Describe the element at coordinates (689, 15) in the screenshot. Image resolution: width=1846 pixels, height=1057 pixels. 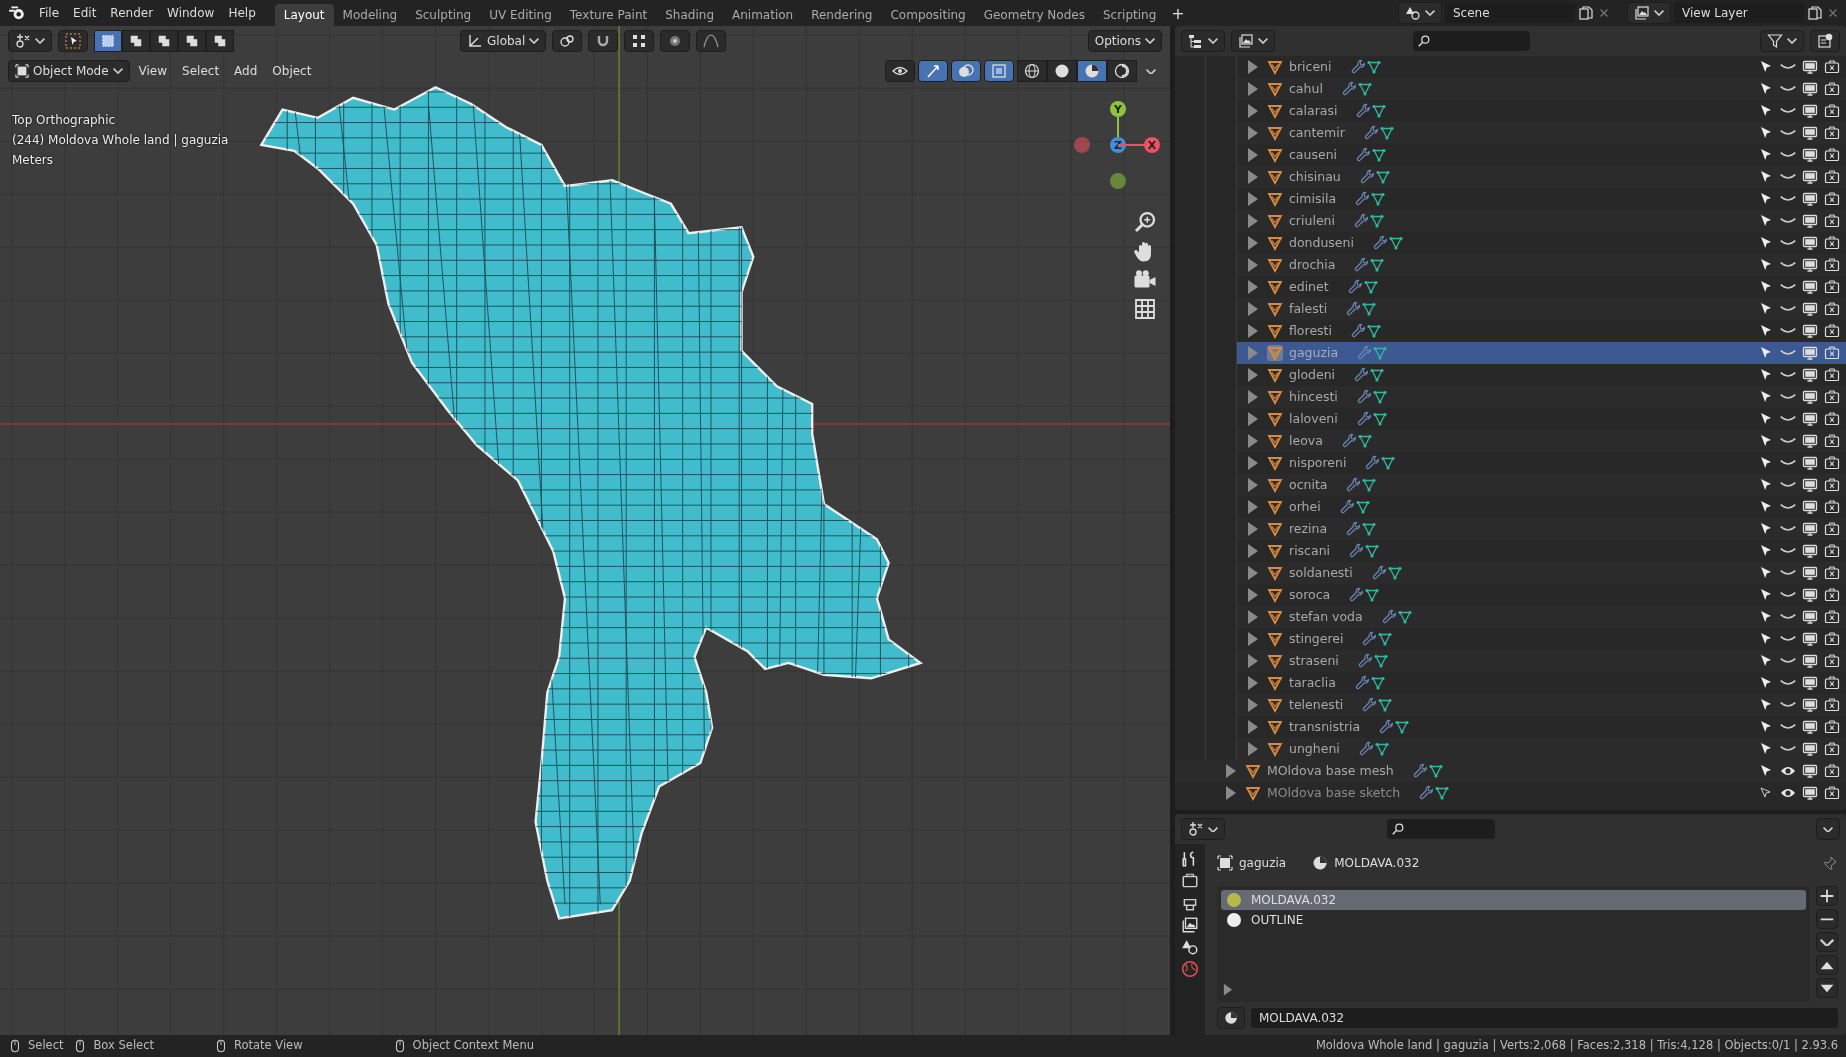
I see `workspace-tab: Shading` at that location.